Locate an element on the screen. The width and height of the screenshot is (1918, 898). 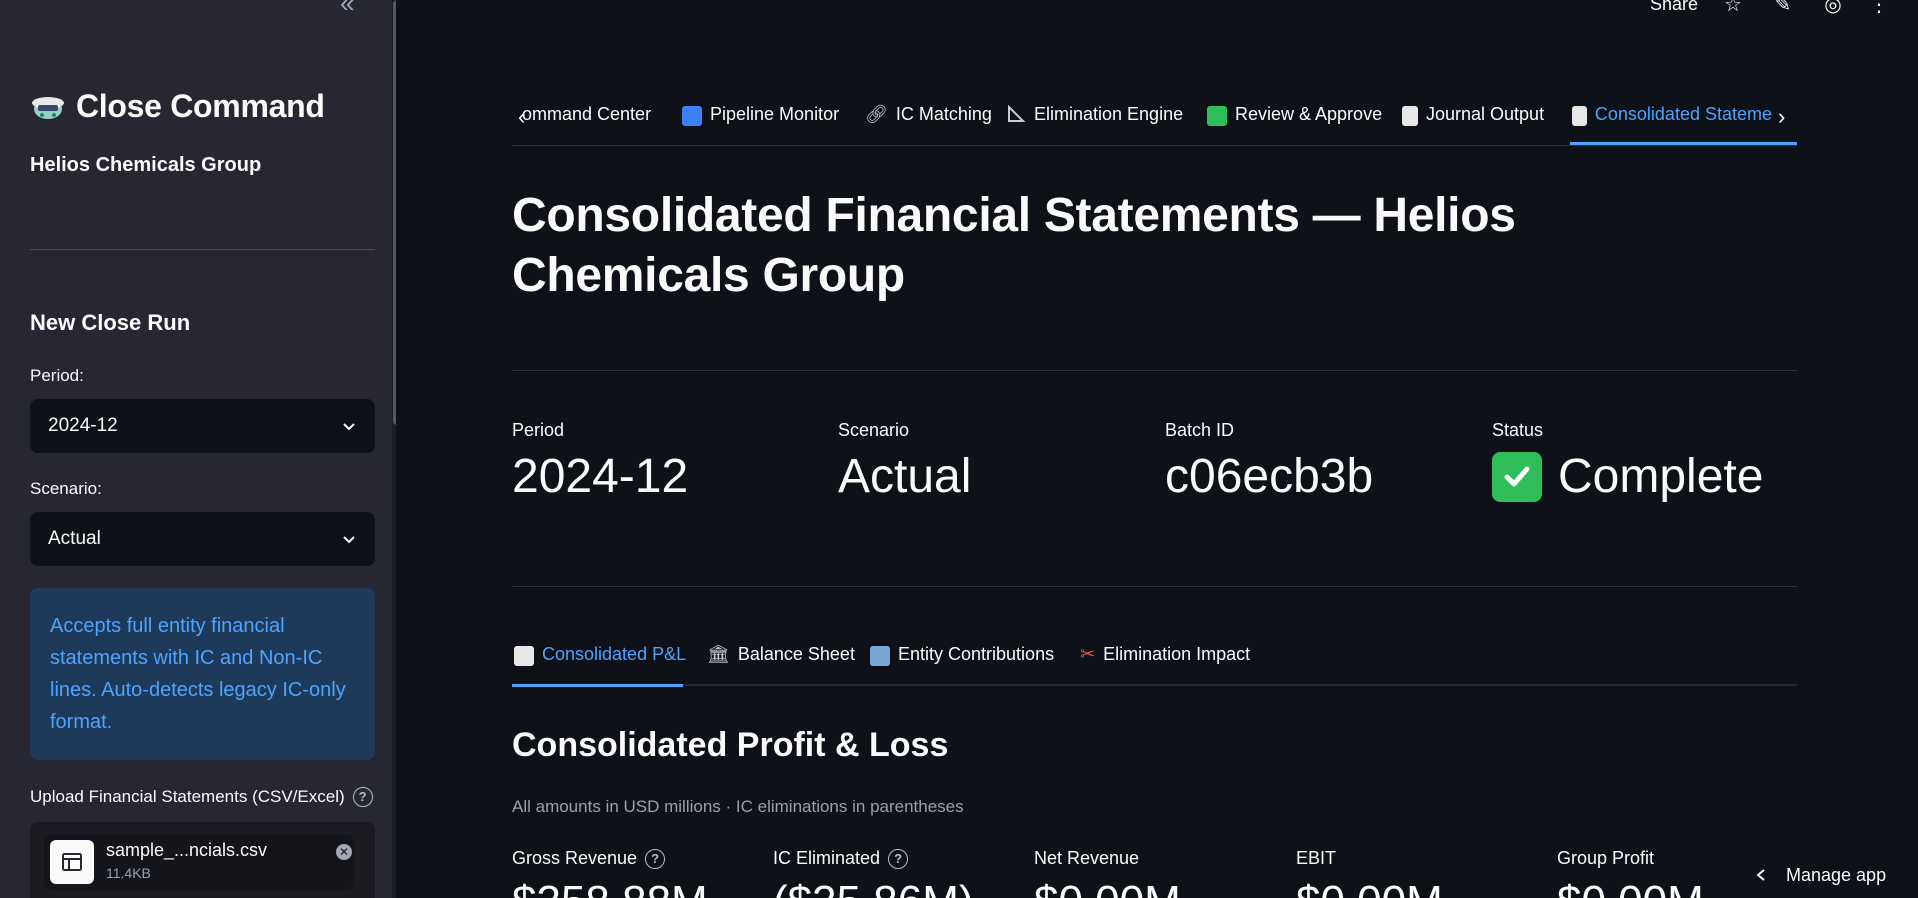
tab-consolidated-statements: Consolidated Stateme is located at coordinates (1672, 125).